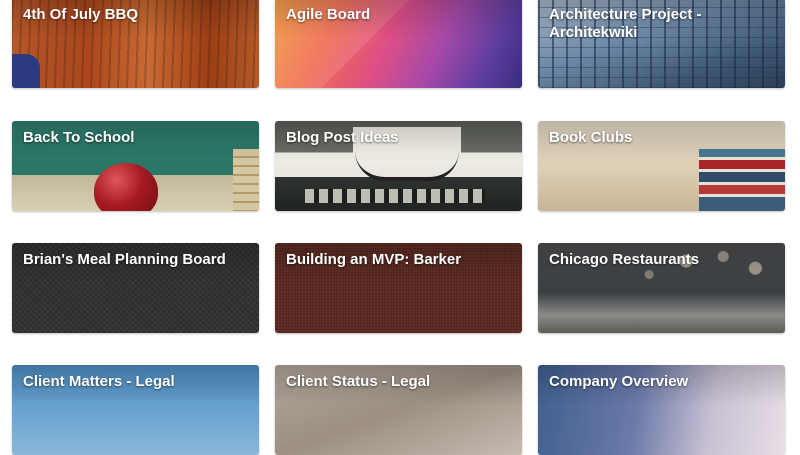 The width and height of the screenshot is (800, 455). Describe the element at coordinates (135, 288) in the screenshot. I see `board-tile-brians-meal-planning-board: Brian's Meal Planning Board` at that location.